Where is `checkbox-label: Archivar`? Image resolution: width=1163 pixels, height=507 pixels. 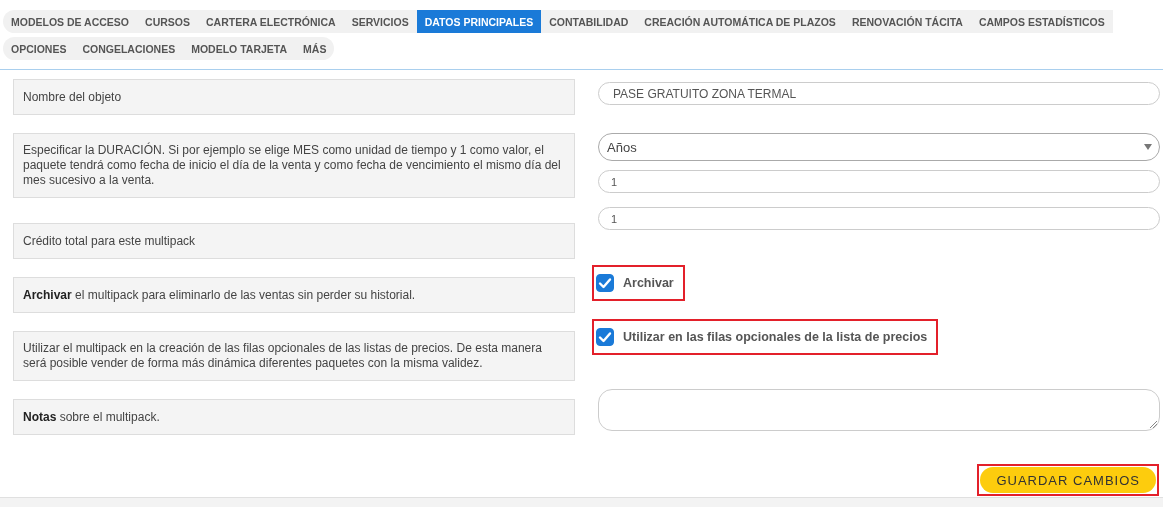 checkbox-label: Archivar is located at coordinates (648, 283).